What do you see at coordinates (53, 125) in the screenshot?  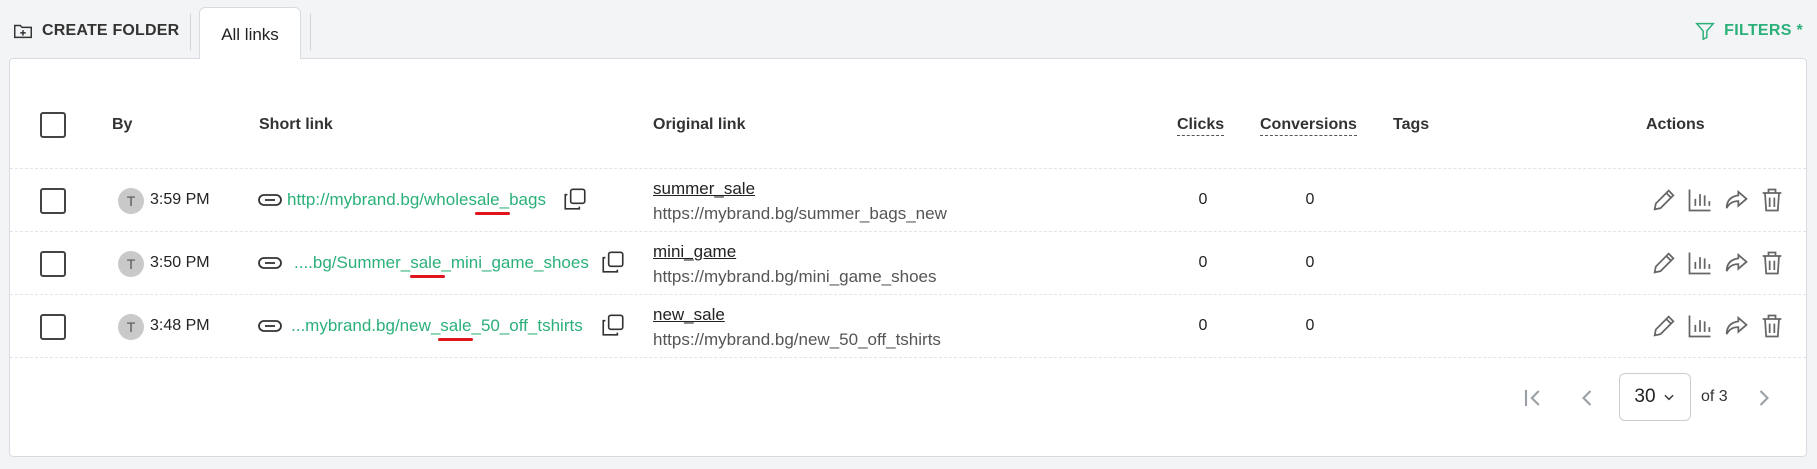 I see `select-all-checkbox` at bounding box center [53, 125].